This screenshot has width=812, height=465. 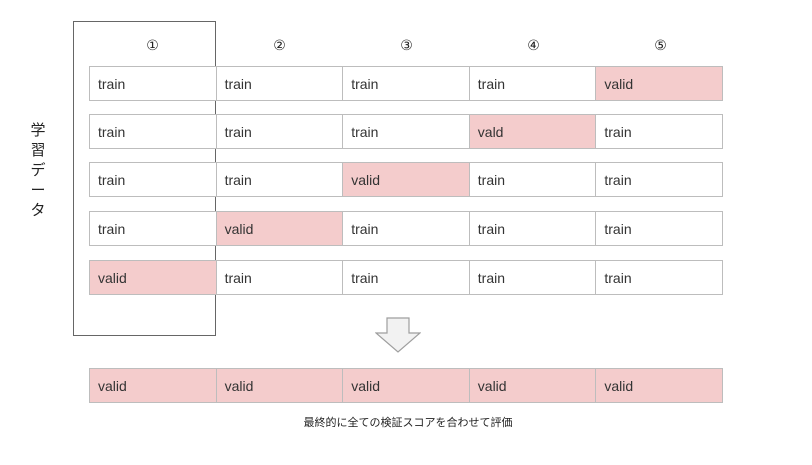 I want to click on fold-header-5: ⑤, so click(x=660, y=46).